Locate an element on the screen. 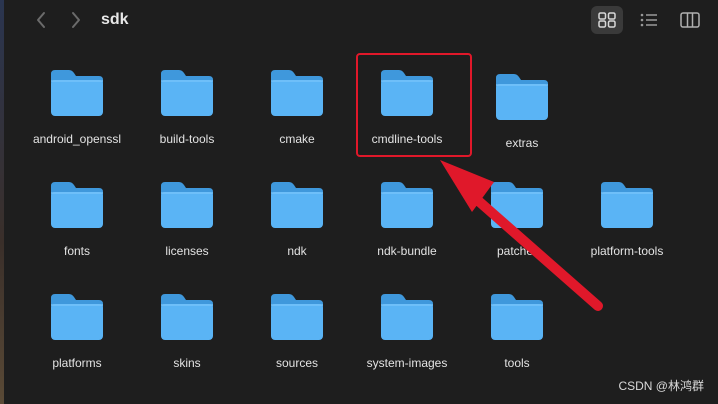  annotation-arrow is located at coordinates (521, 235).